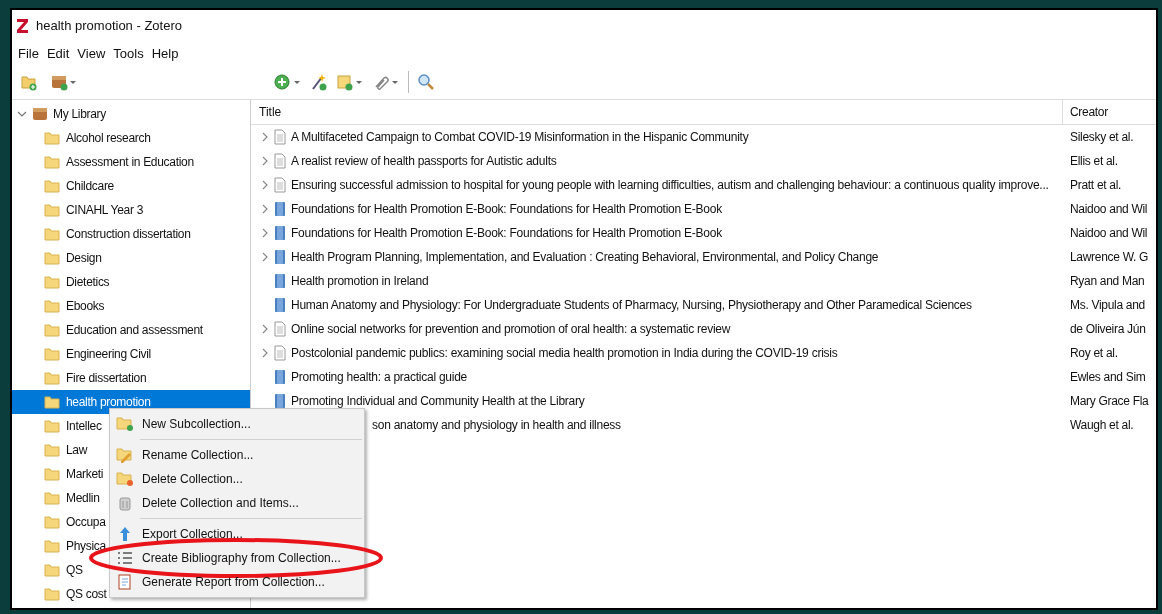 The height and width of the screenshot is (614, 1162). I want to click on item-creator: de Oliveira Jún, so click(1108, 329).